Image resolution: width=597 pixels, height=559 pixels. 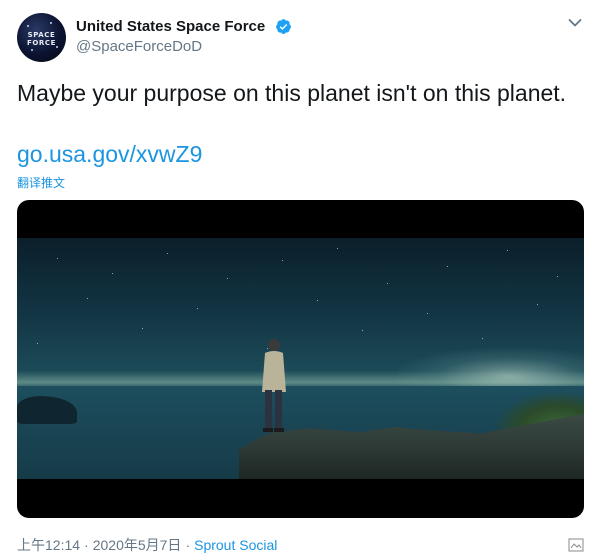 What do you see at coordinates (41, 182) in the screenshot?
I see `translate-tweet-link: 翻译推文` at bounding box center [41, 182].